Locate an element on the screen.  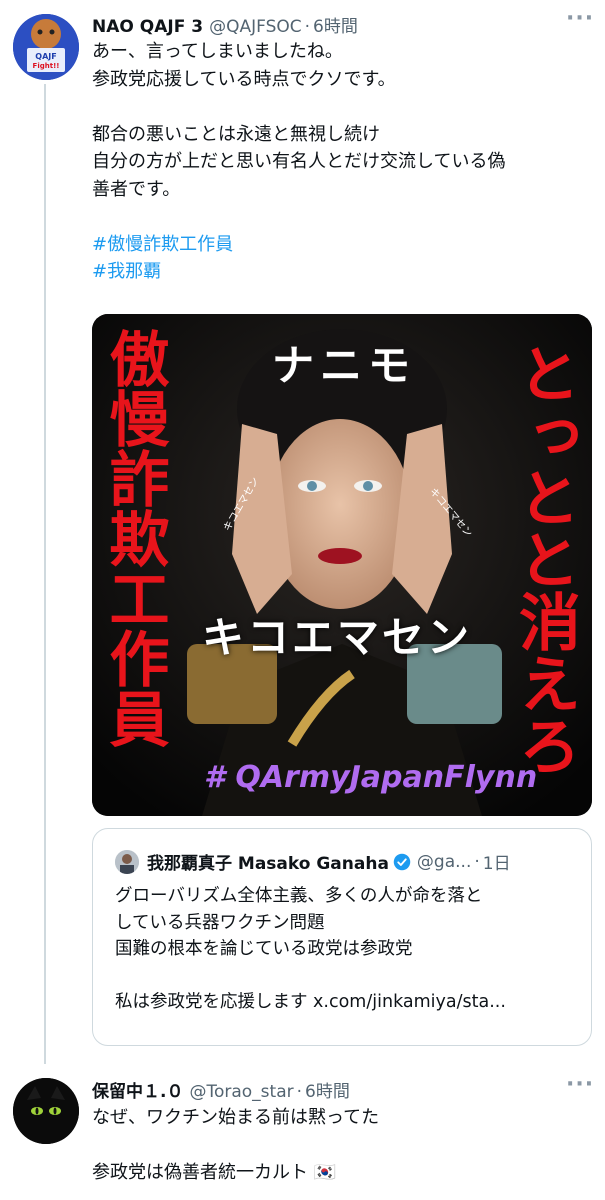
quote-avatar is located at coordinates (127, 861).